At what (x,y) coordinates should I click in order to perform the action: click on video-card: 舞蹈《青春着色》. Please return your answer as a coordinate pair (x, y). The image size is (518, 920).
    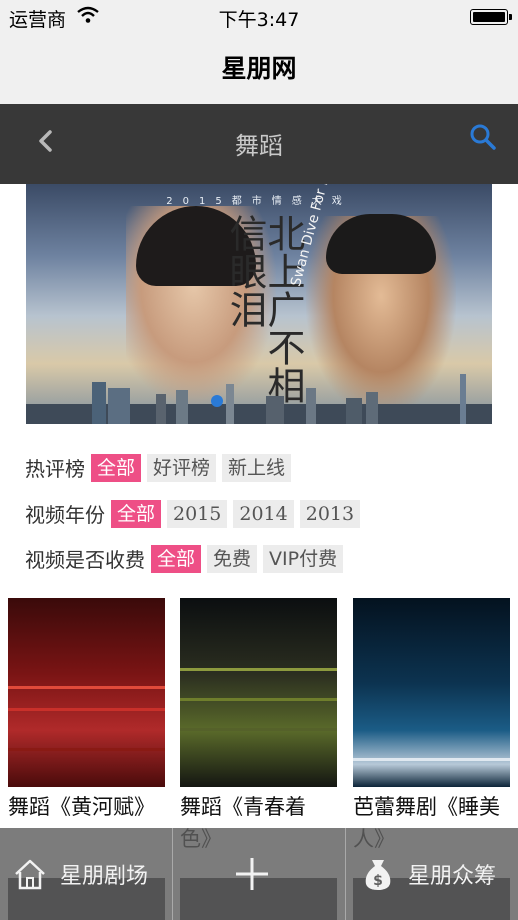
    Looking at the image, I should click on (258, 726).